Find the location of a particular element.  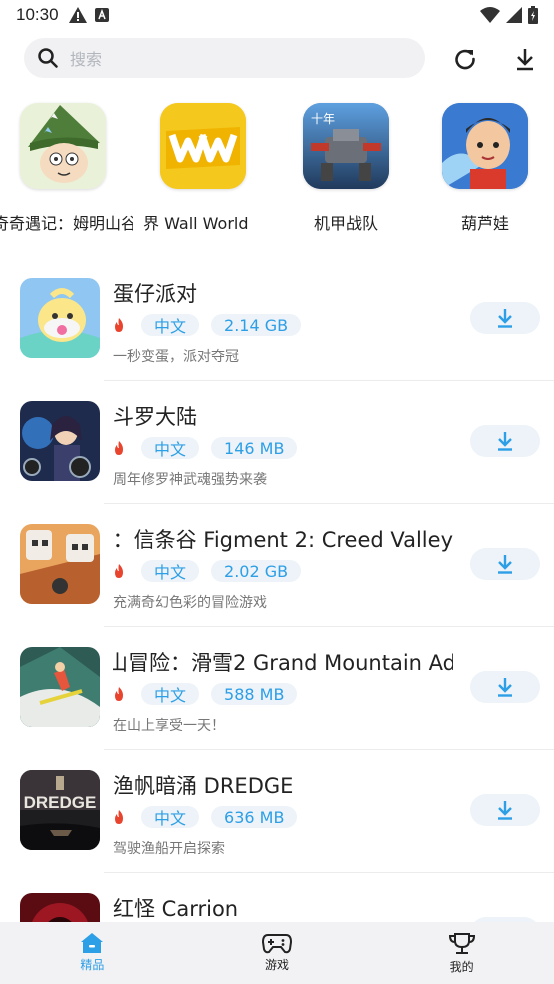

nav-label: 精品 is located at coordinates (92, 965).